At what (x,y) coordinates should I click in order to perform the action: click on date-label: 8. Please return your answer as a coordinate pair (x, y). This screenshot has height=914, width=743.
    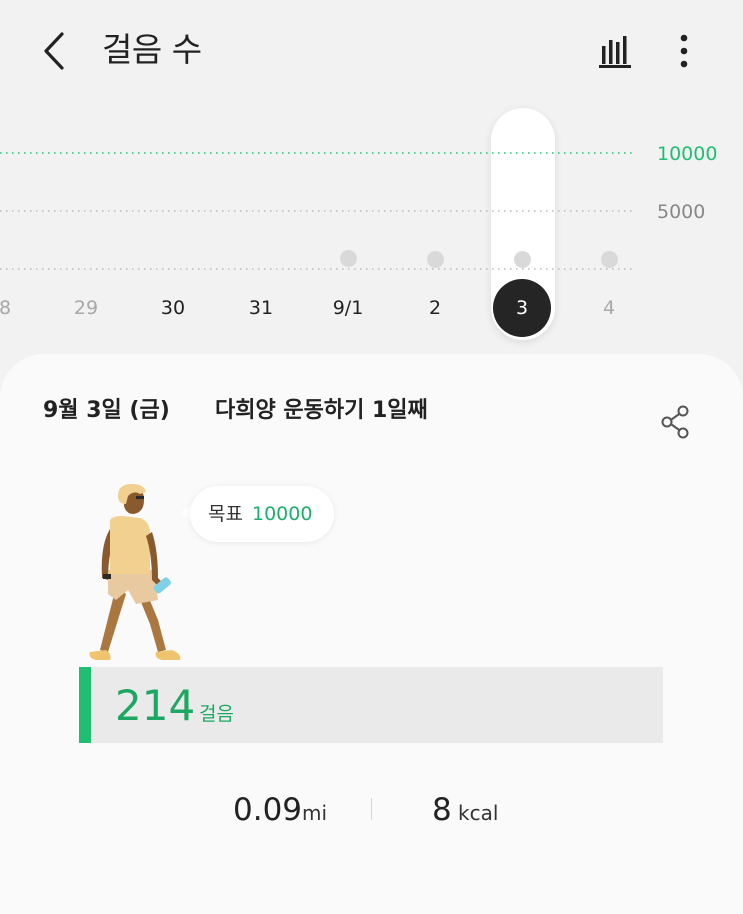
    Looking at the image, I should click on (17, 308).